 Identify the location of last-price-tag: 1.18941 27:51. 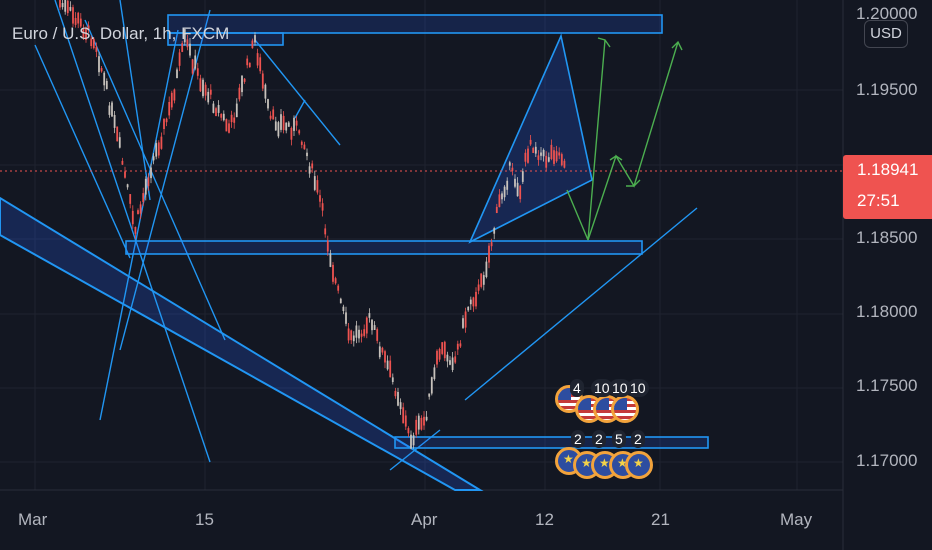
(887, 187).